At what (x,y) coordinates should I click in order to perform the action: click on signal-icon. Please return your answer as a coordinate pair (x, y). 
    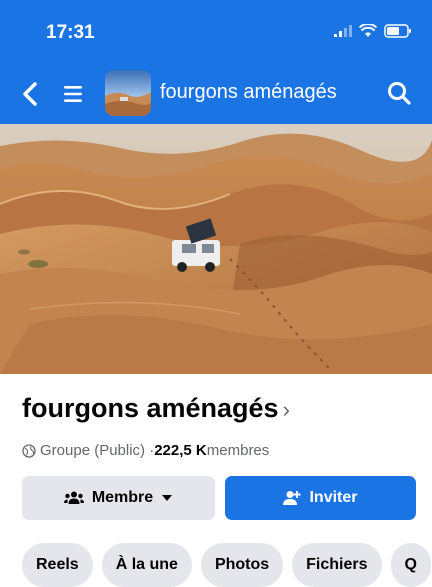
    Looking at the image, I should click on (343, 31).